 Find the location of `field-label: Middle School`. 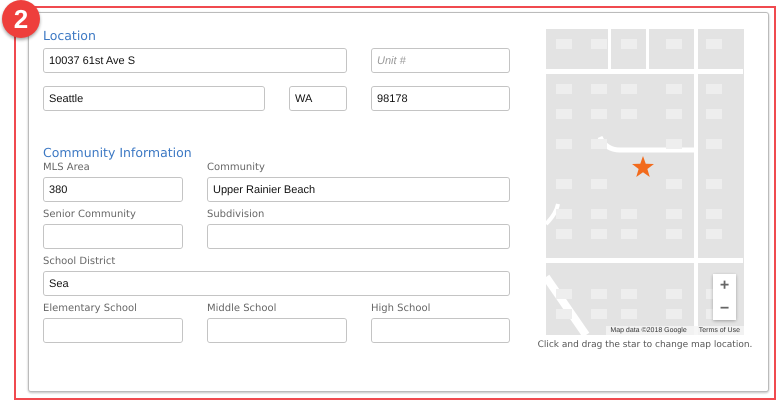

field-label: Middle School is located at coordinates (242, 309).